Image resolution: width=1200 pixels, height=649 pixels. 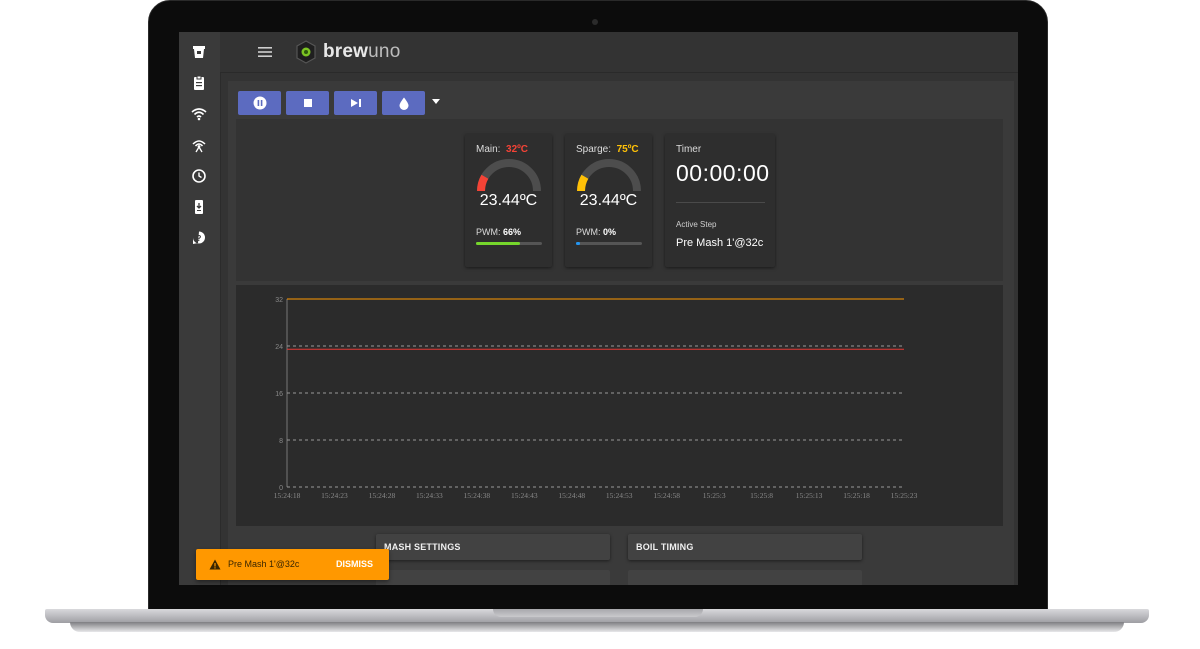 I want to click on timer-label: Timer, so click(x=689, y=149).